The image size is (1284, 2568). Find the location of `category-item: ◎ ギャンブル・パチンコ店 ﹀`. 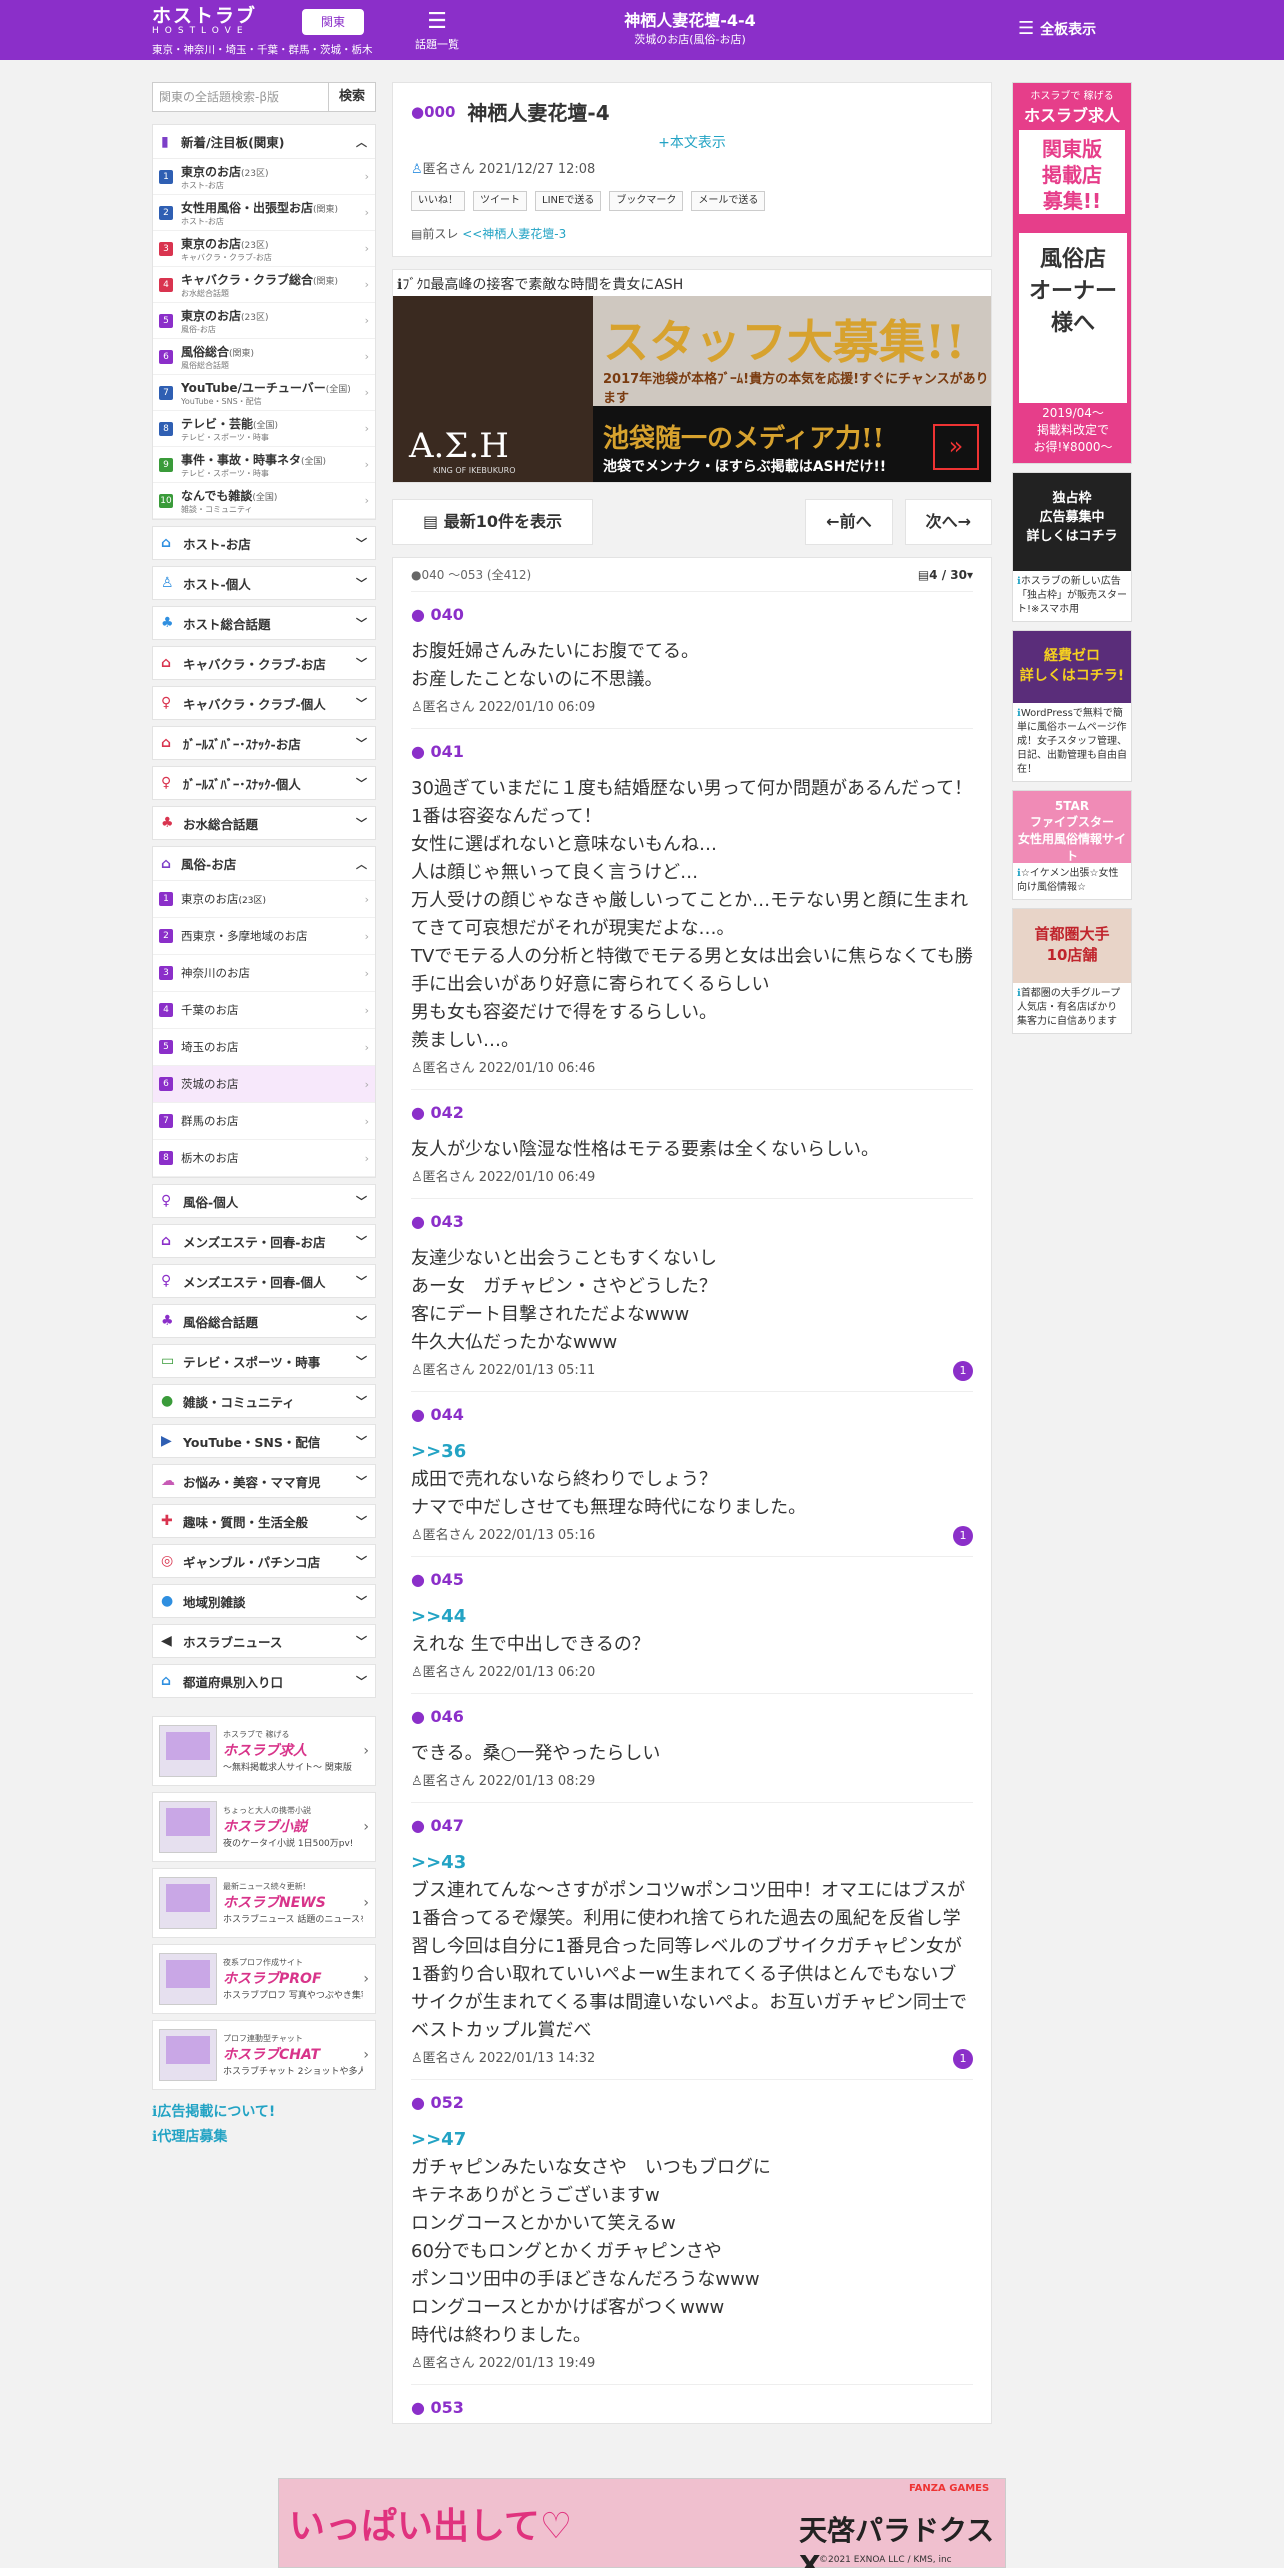

category-item: ◎ ギャンブル・パチンコ店 ﹀ is located at coordinates (264, 1561).